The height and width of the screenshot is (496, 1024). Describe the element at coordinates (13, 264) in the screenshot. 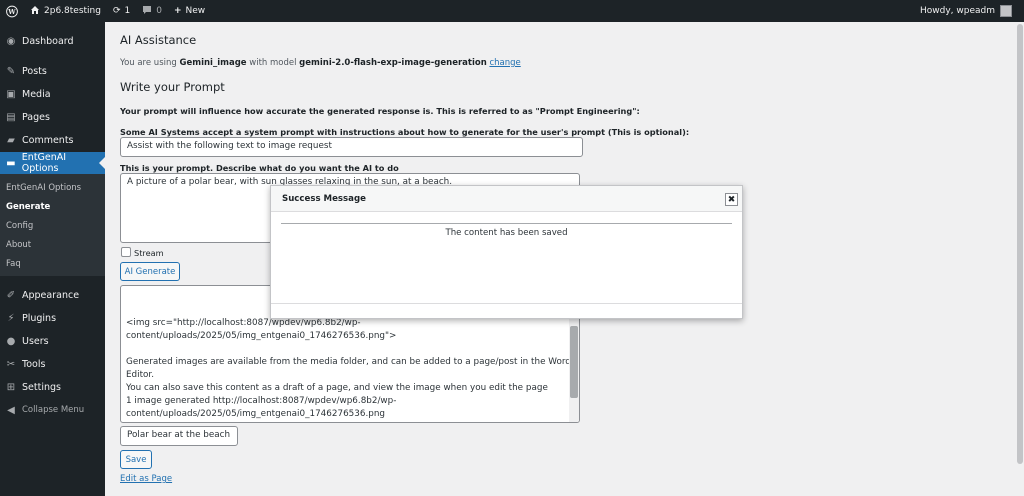

I see `submenu-faq: Faq` at that location.